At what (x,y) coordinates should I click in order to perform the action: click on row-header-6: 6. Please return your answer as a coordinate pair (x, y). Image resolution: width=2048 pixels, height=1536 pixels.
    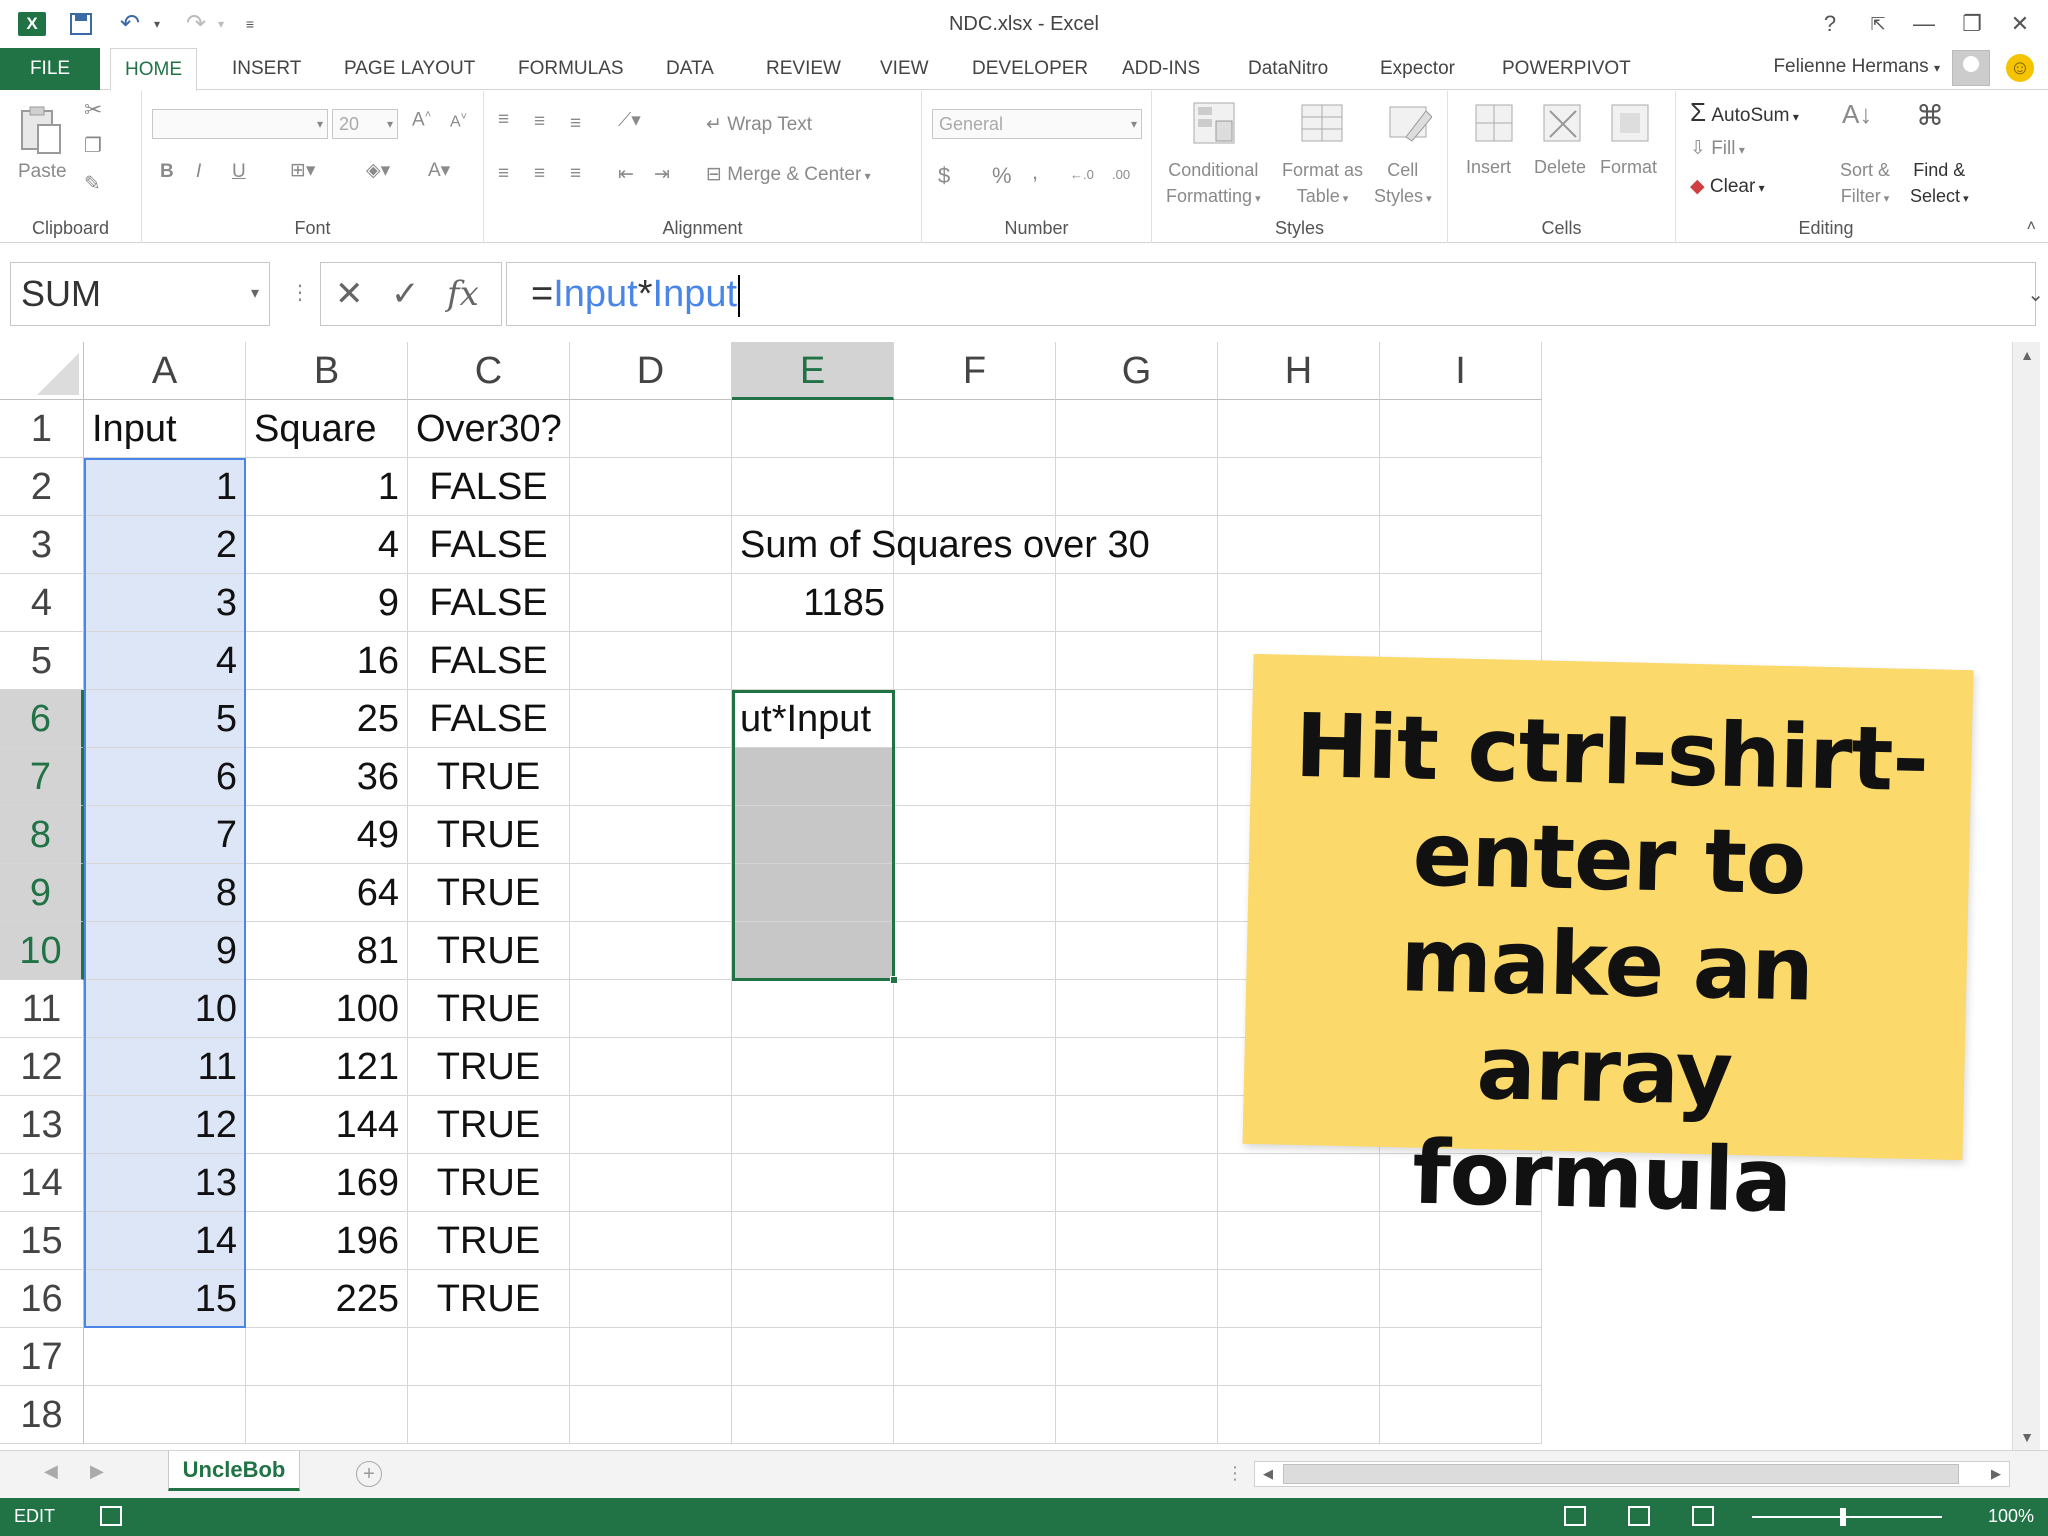
    Looking at the image, I should click on (42, 719).